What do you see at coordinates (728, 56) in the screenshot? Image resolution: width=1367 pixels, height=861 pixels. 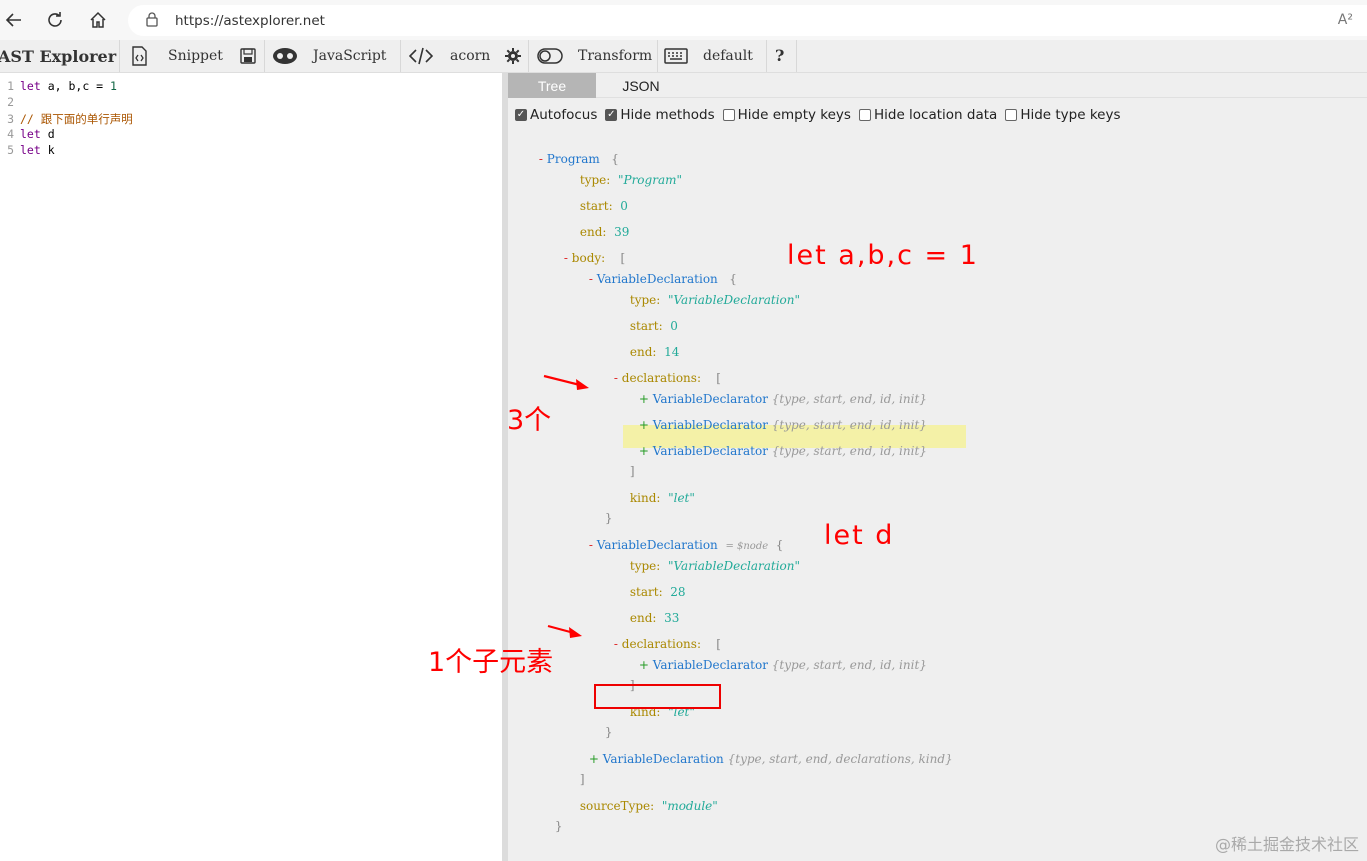 I see `keymap-select: default` at bounding box center [728, 56].